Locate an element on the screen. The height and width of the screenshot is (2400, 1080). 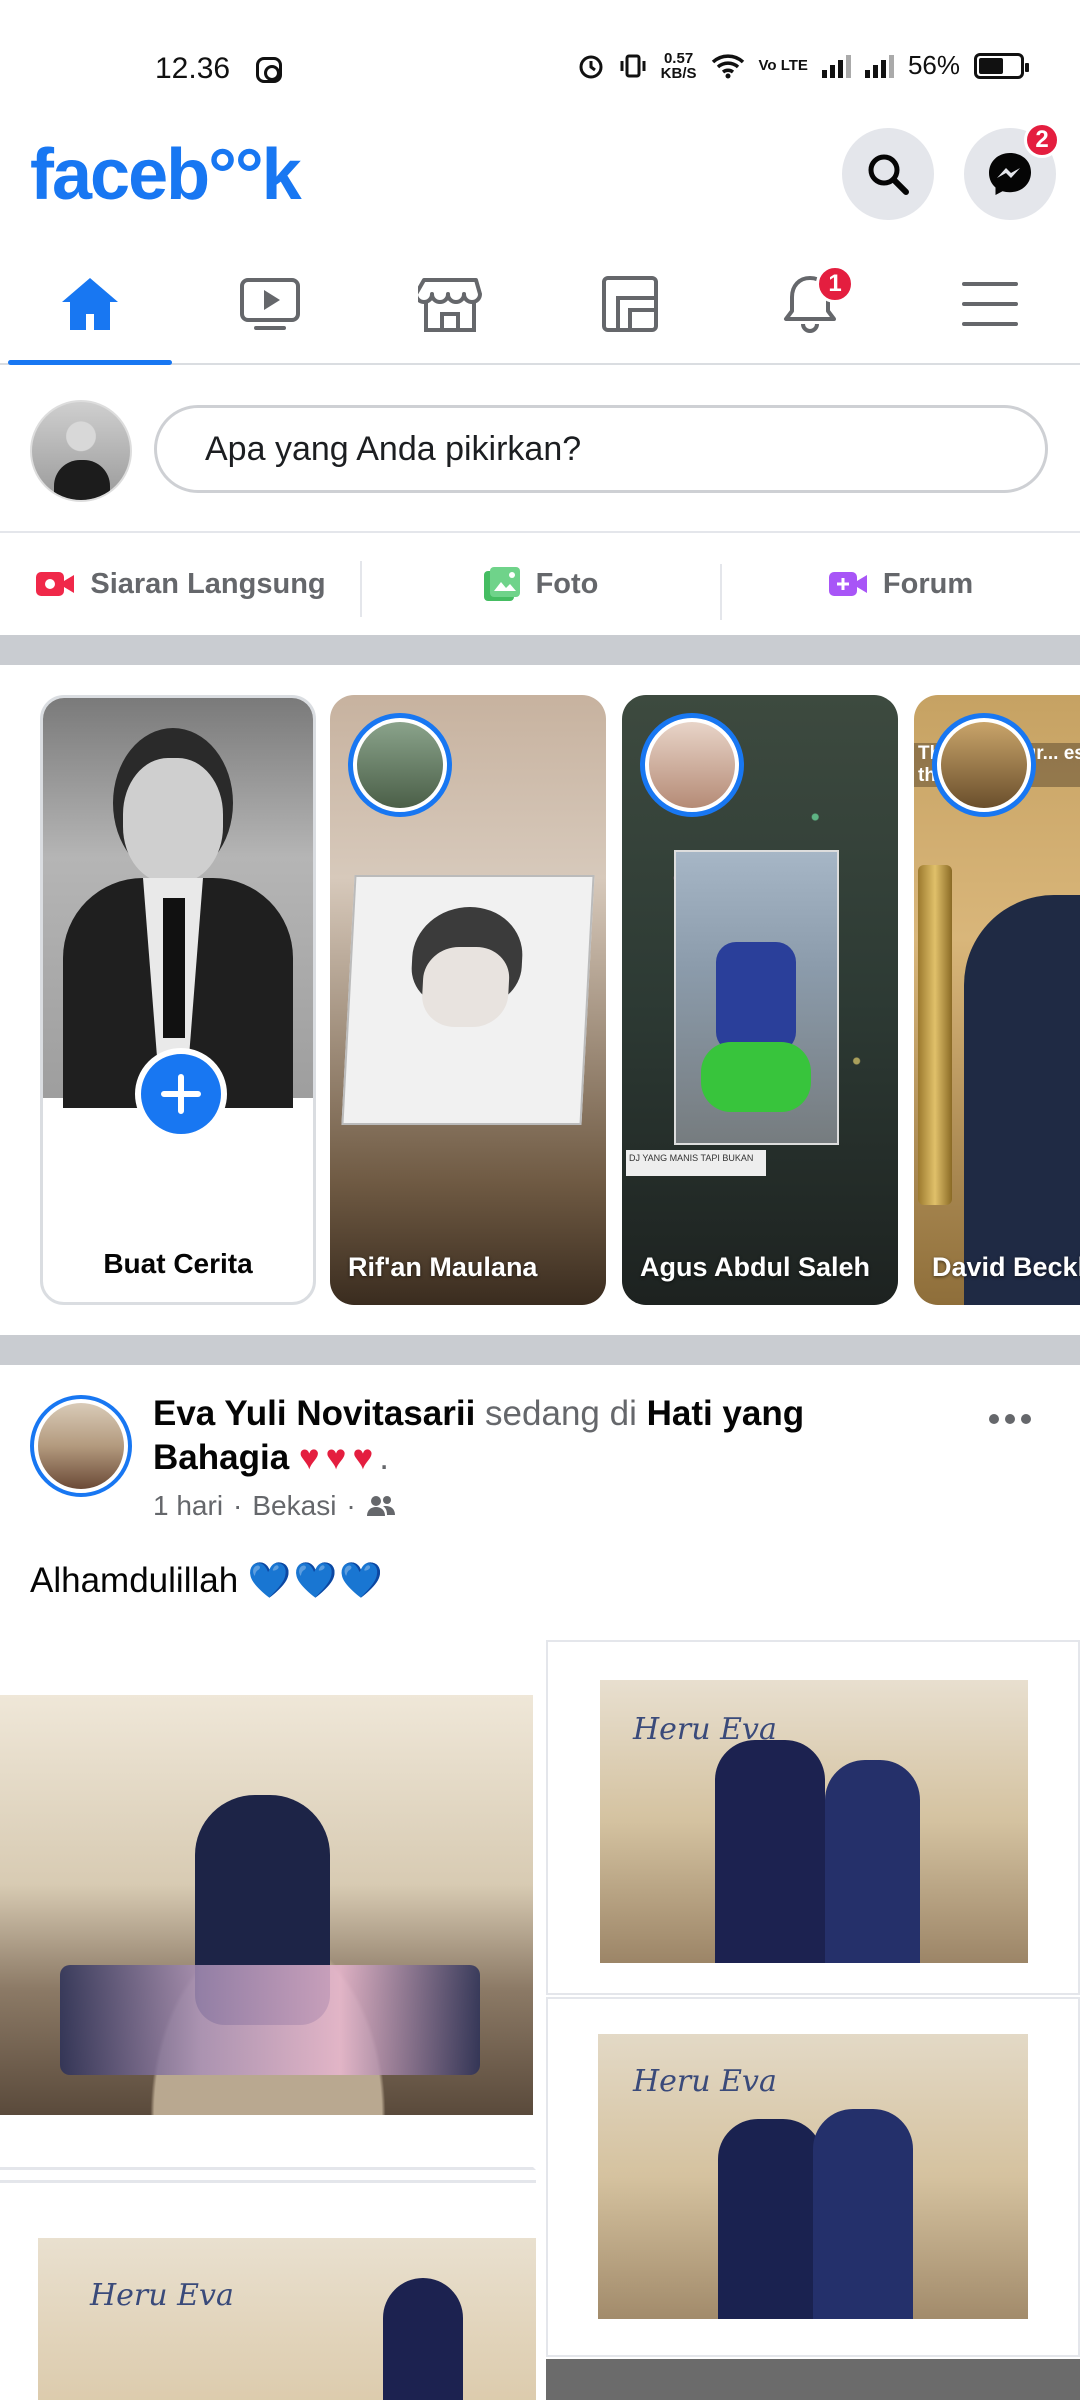
post-time: 1 hari is located at coordinates (188, 1506).